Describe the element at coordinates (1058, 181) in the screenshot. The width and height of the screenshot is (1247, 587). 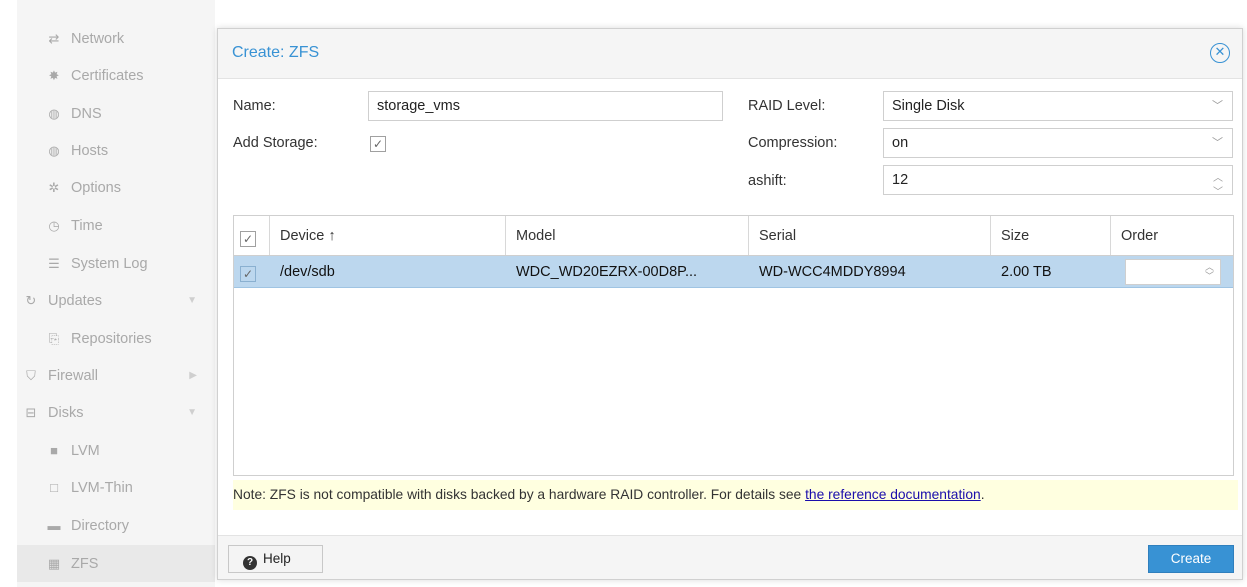
I see `ashift-spinner: 12 ︿ ﹀` at that location.